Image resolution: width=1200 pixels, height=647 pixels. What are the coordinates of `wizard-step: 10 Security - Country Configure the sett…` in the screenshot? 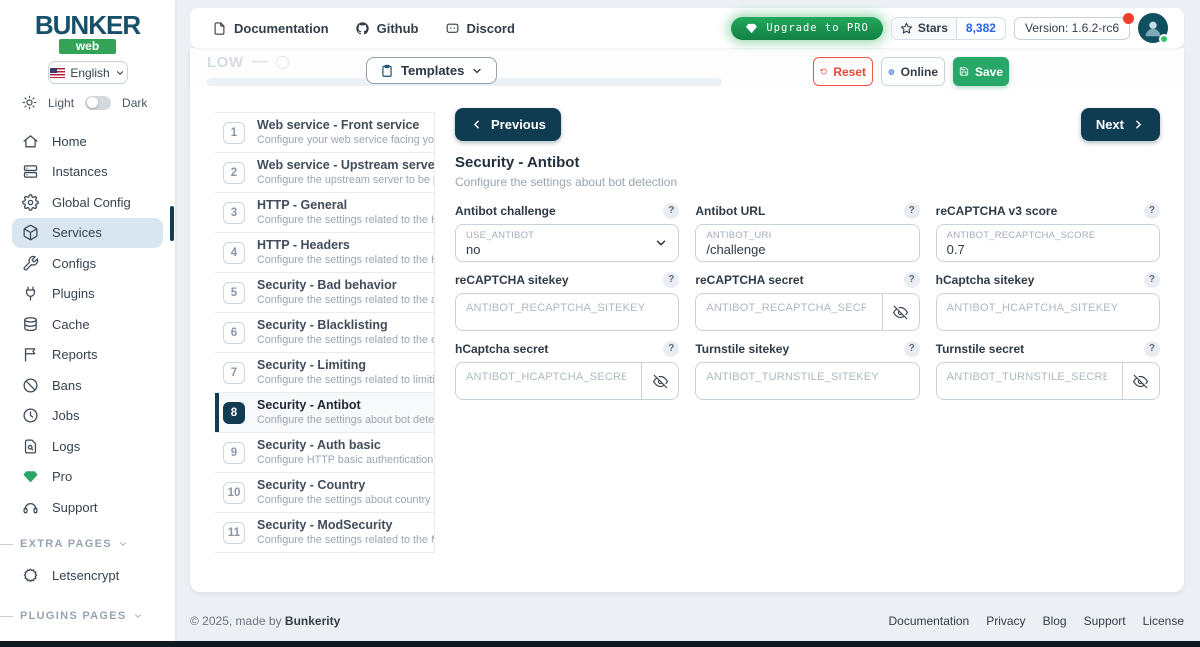 It's located at (324, 493).